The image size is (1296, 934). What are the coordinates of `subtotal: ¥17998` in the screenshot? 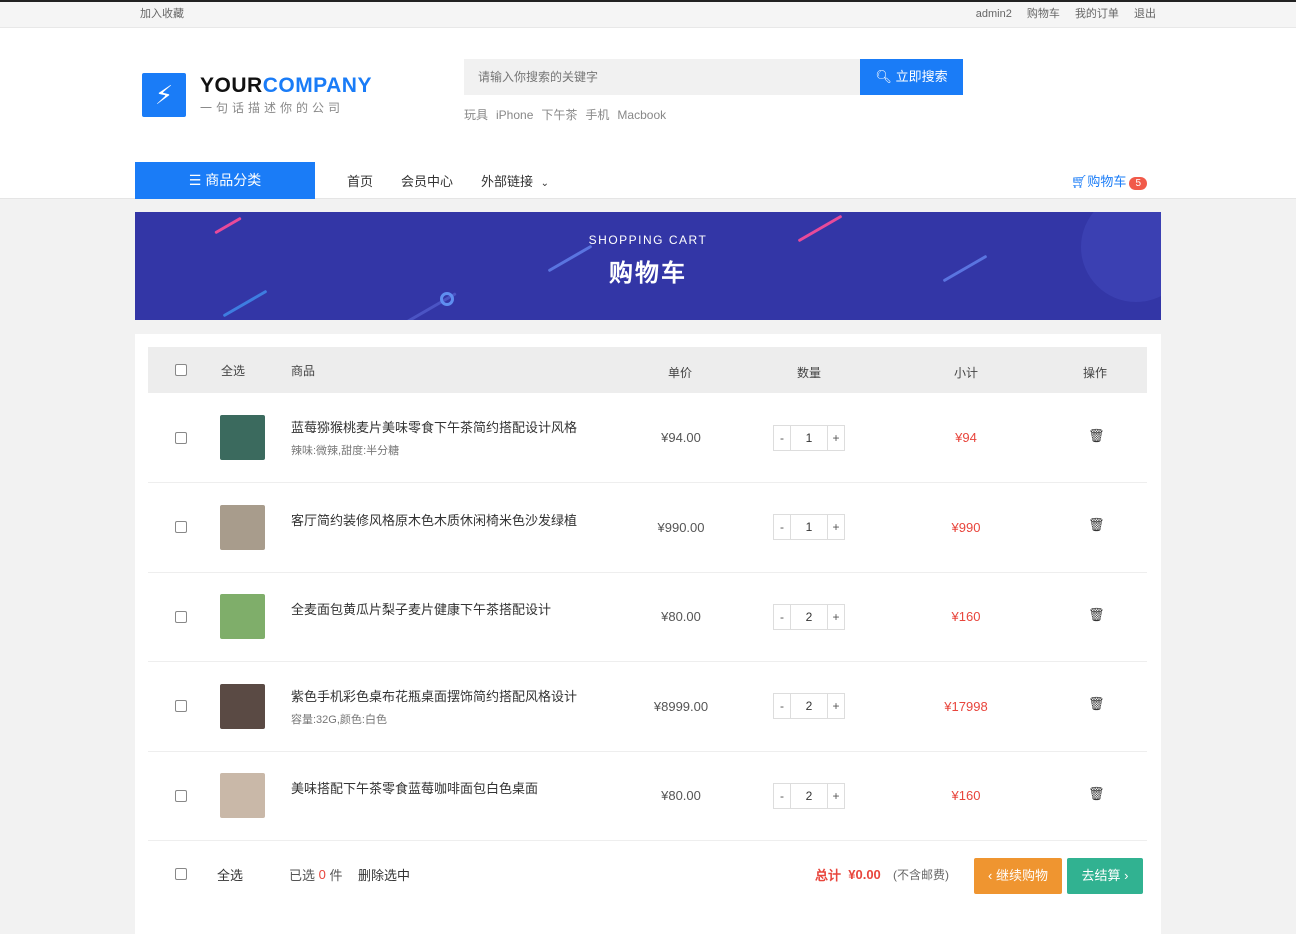 It's located at (966, 706).